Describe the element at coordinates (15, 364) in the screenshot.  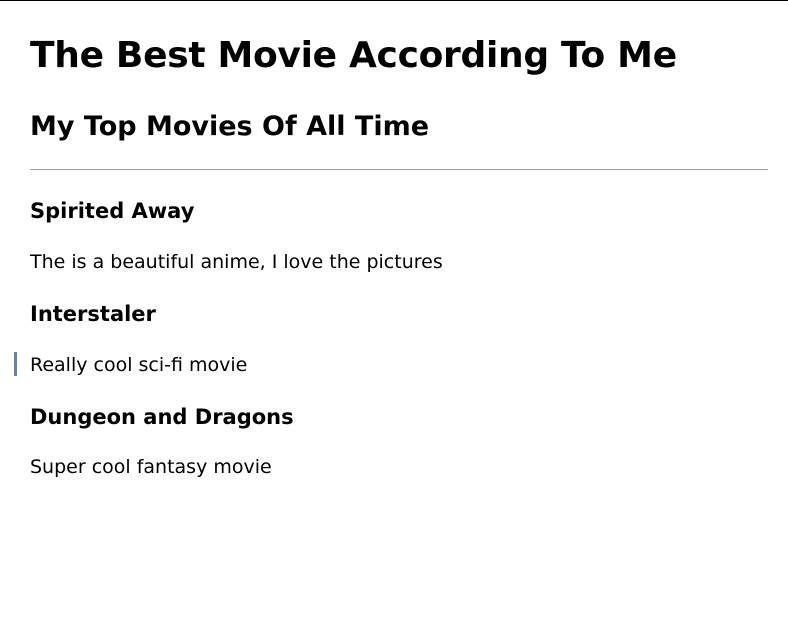
I see `text-cursor-marker` at that location.